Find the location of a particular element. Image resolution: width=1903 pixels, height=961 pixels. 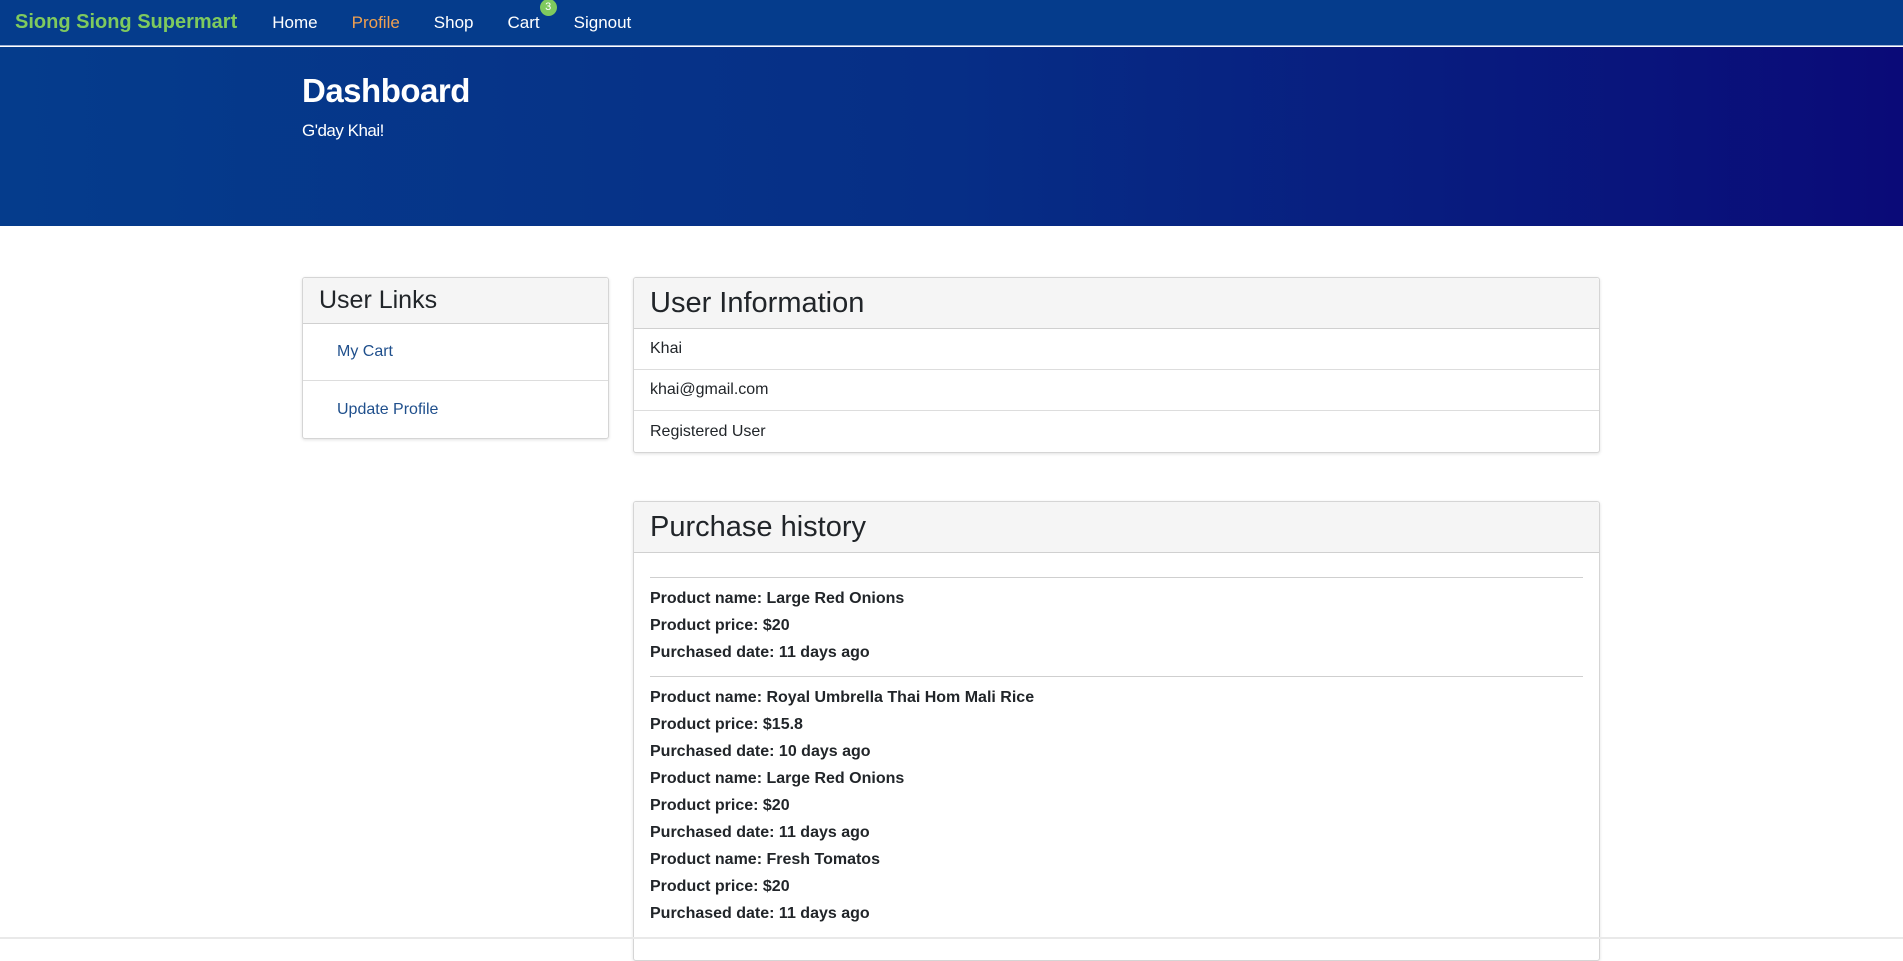

page-title: Dashboard is located at coordinates (386, 90).